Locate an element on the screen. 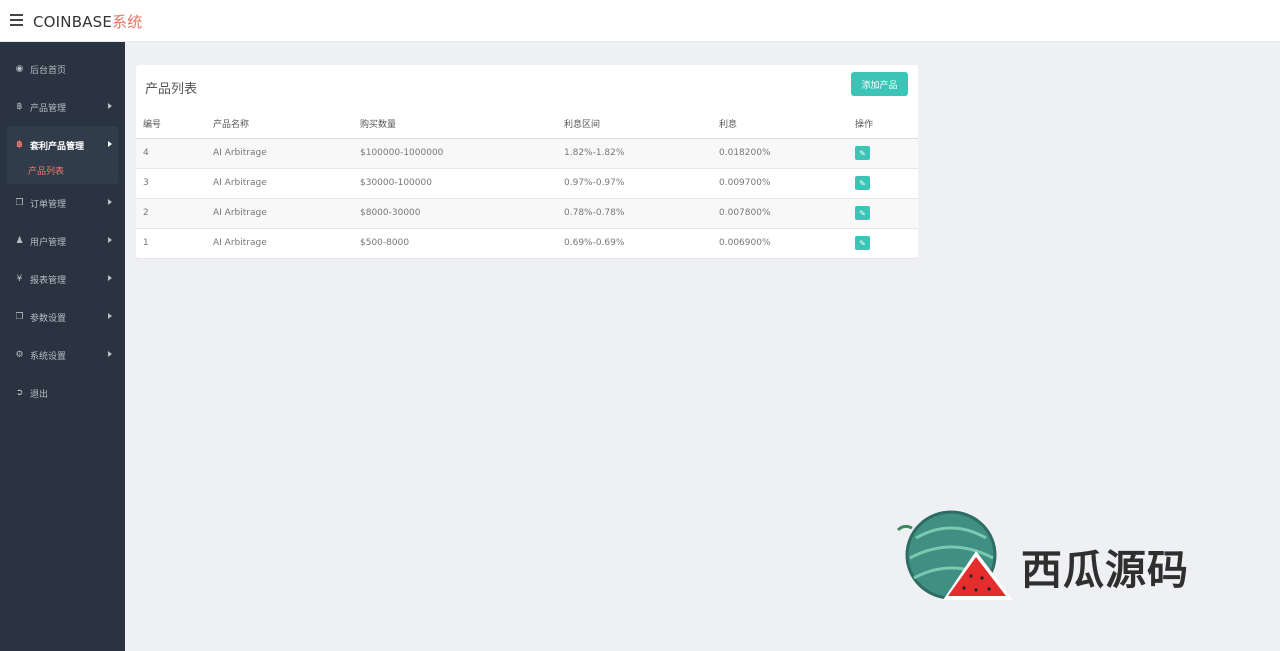  cell-range: 0.69%-0.69% is located at coordinates (641, 243).